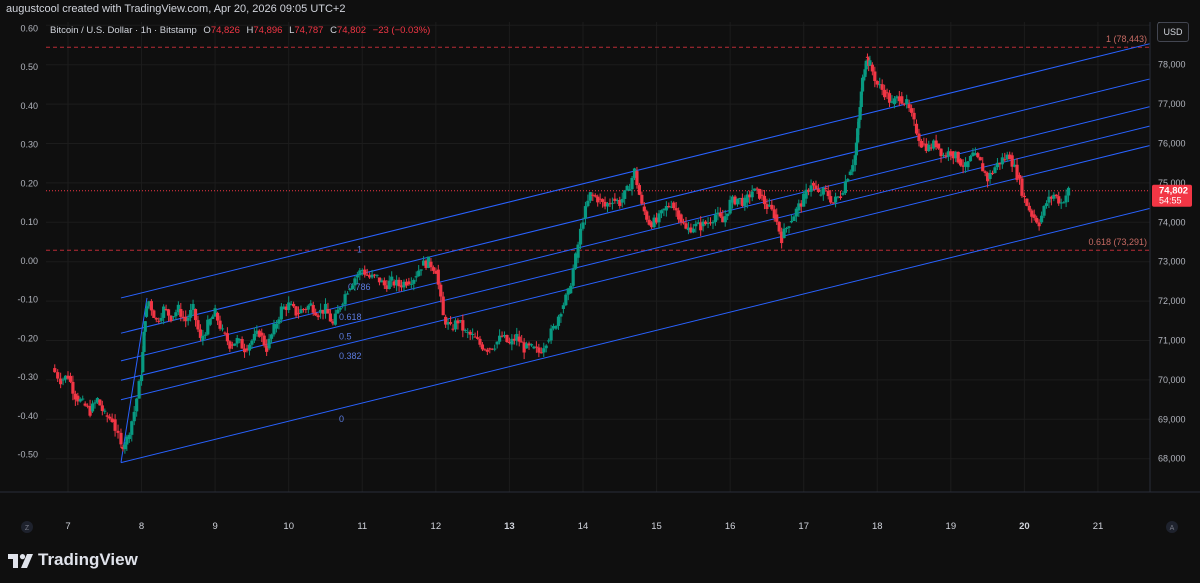 Image resolution: width=1200 pixels, height=583 pixels. I want to click on right-axis-tick: 70,000, so click(1172, 380).